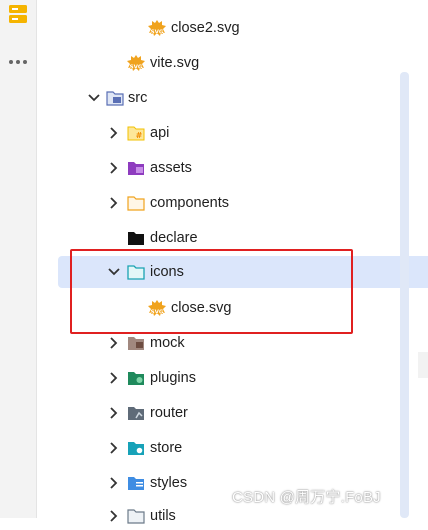 The image size is (428, 530). What do you see at coordinates (136, 203) in the screenshot?
I see `components-folder-icon` at bounding box center [136, 203].